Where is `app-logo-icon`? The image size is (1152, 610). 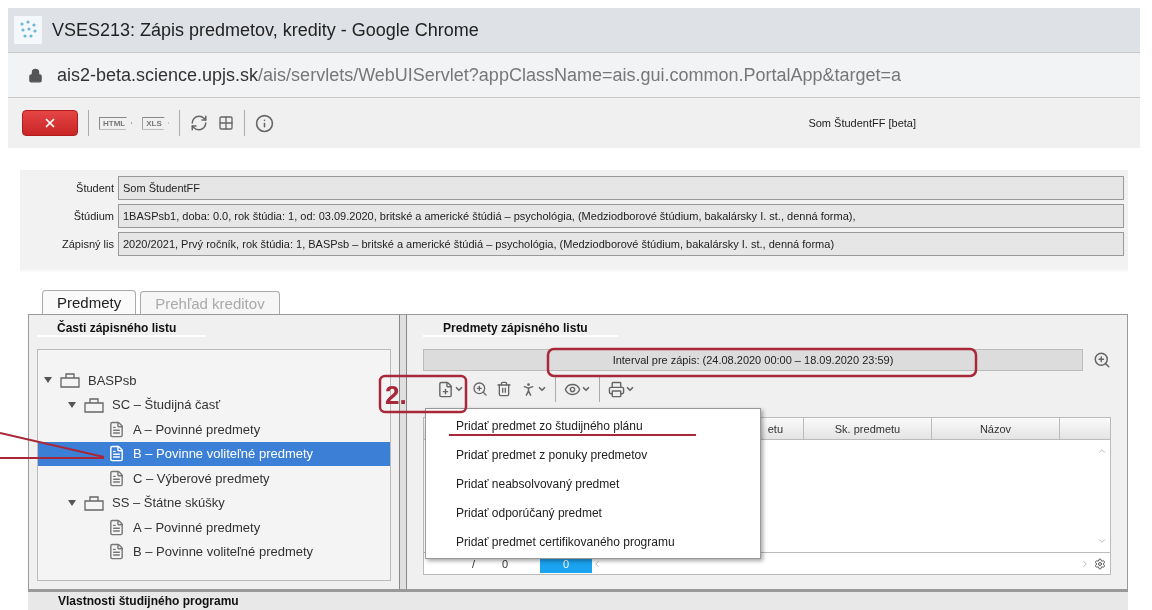
app-logo-icon is located at coordinates (28, 30).